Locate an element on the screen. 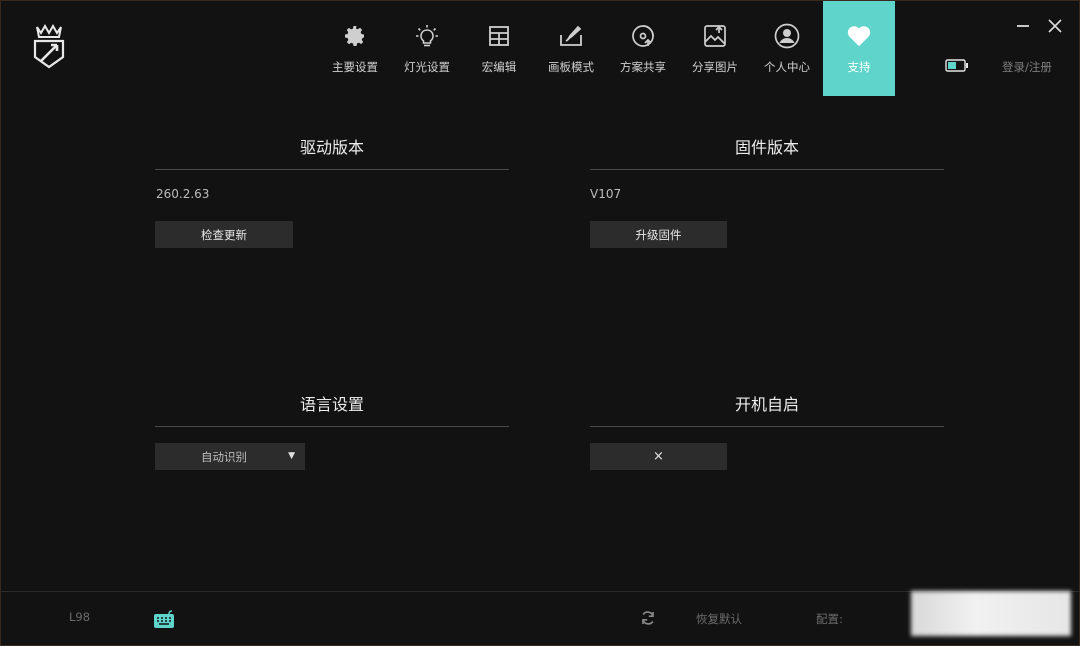 The height and width of the screenshot is (646, 1080). check-update-button: 检查更新 is located at coordinates (224, 234).